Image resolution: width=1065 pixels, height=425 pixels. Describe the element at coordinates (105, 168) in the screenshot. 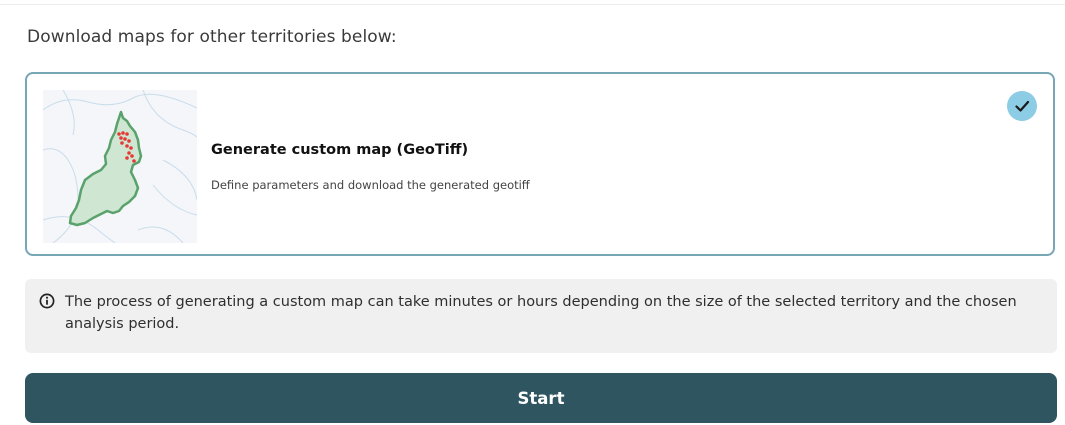

I see `territory-shape` at that location.